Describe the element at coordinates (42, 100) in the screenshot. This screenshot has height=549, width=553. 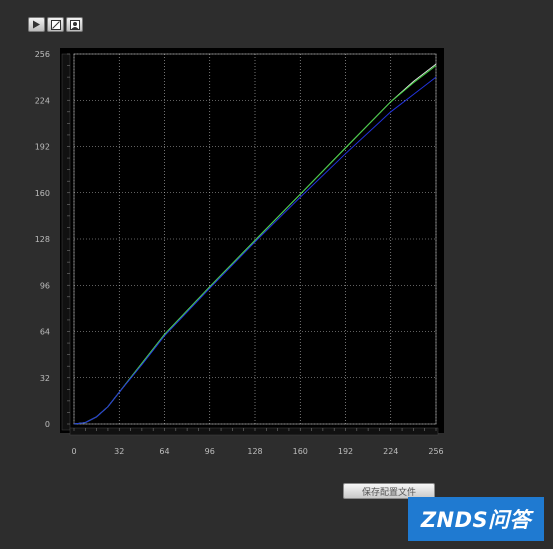
I see `y-tick-label: 224` at that location.